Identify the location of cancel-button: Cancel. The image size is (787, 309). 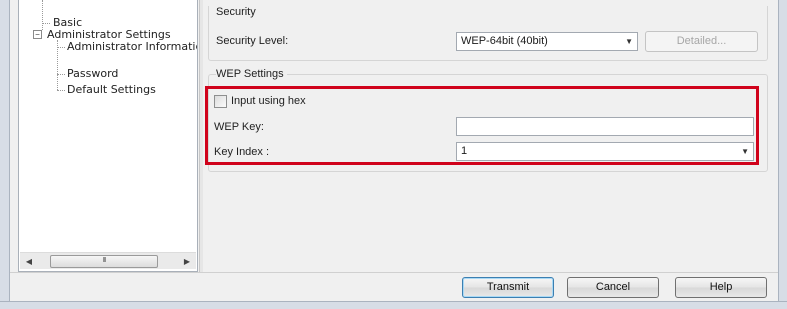
(613, 287).